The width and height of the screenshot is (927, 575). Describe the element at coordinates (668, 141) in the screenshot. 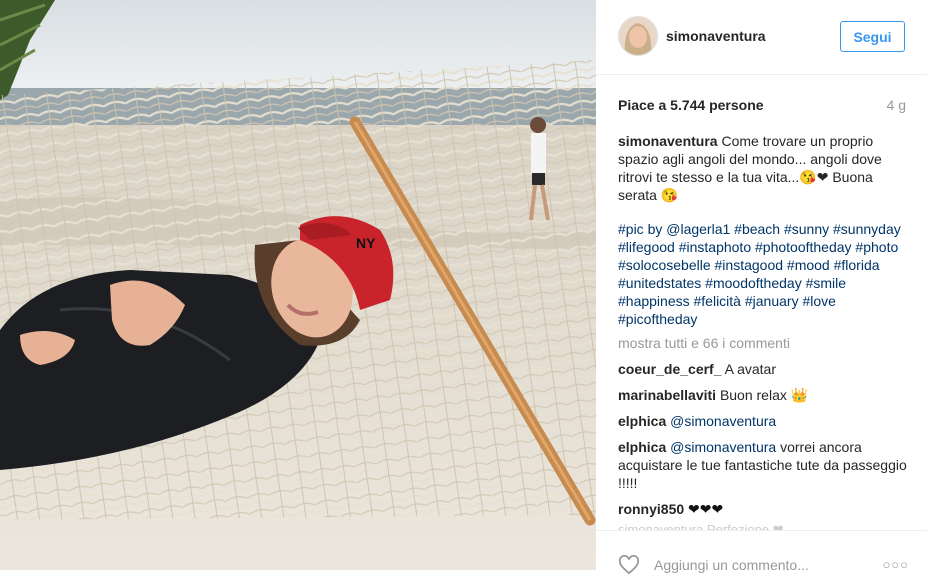

I see `caption-username: simonaventura` at that location.